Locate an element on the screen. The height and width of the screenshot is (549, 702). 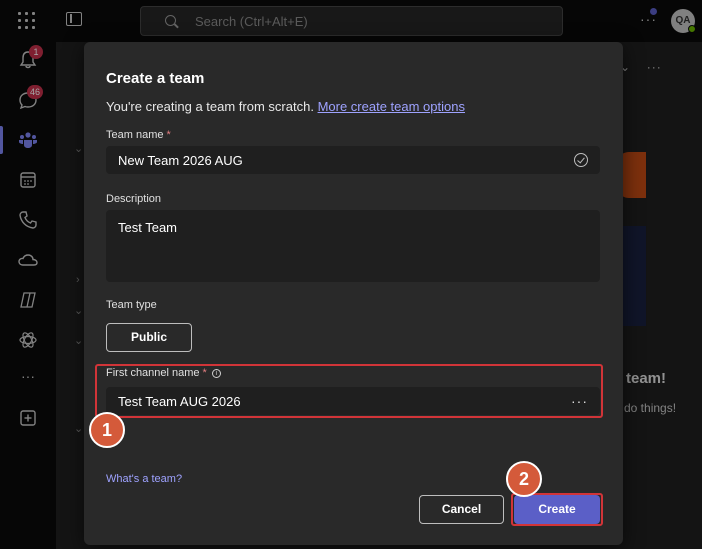
step-marker-2: 2 is located at coordinates (524, 479).